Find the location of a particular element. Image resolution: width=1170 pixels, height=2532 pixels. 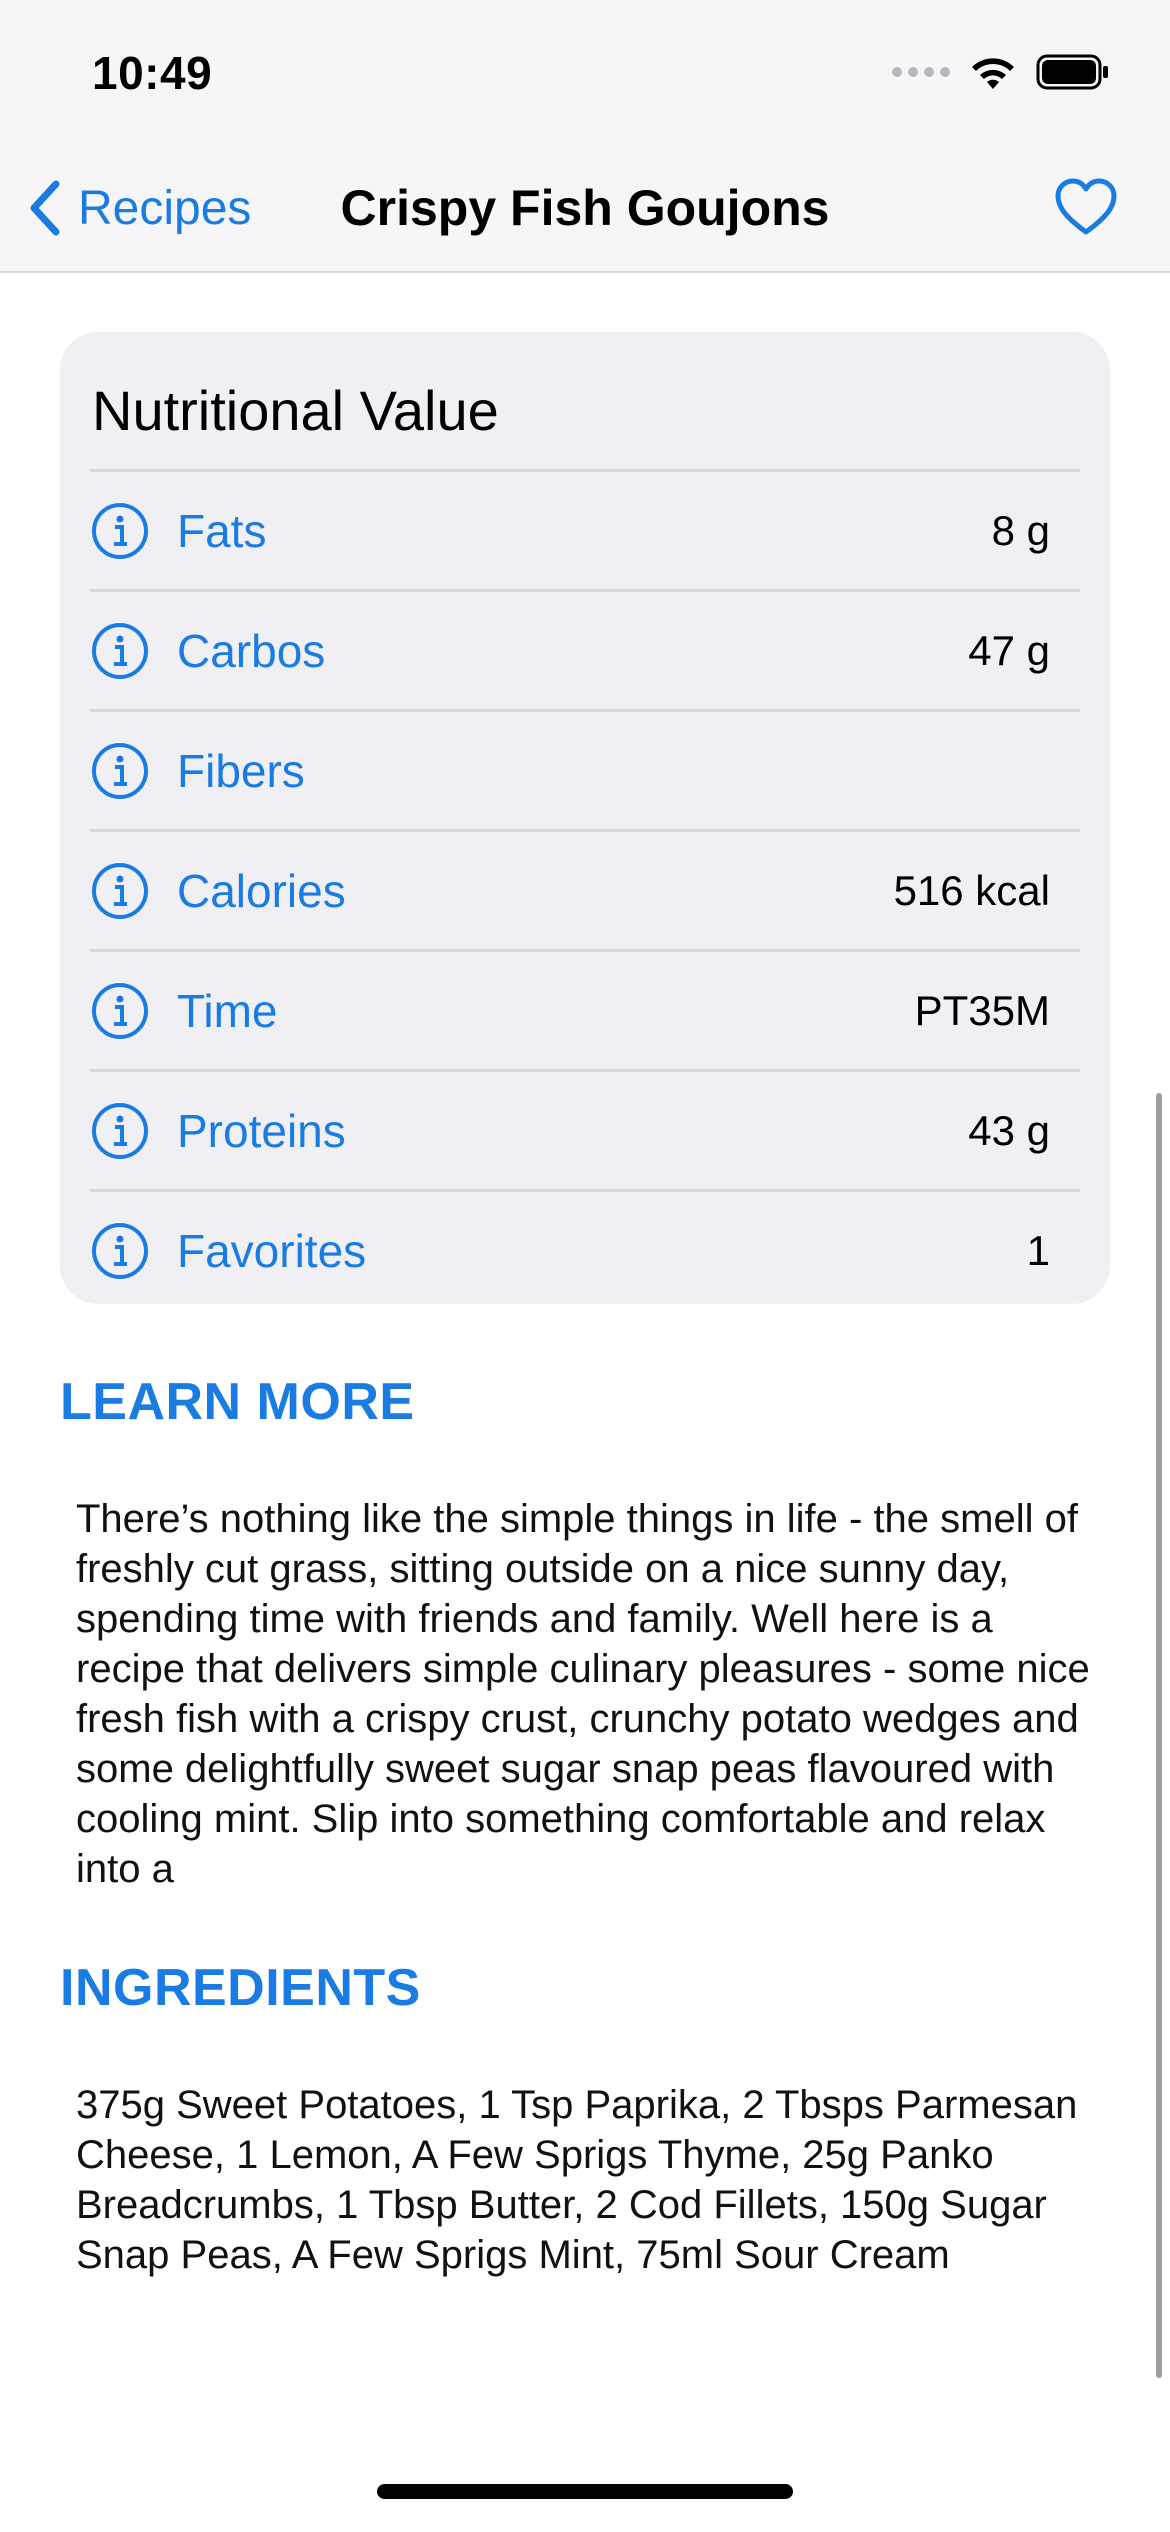

heart-outline-icon is located at coordinates (1086, 206).